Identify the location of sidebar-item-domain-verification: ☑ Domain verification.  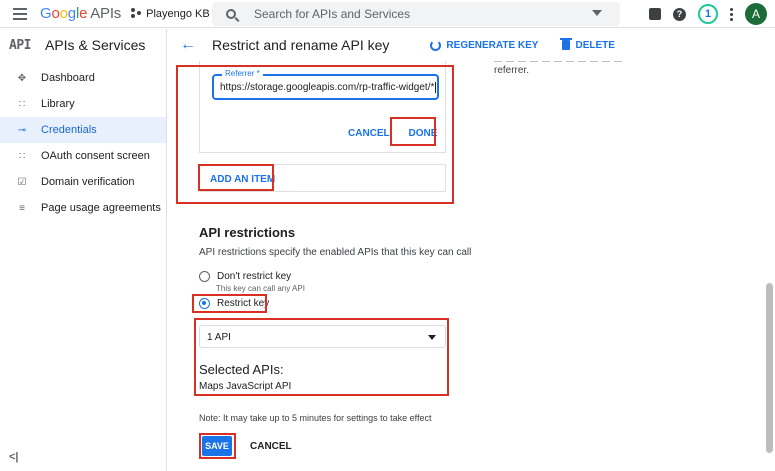
(83, 182).